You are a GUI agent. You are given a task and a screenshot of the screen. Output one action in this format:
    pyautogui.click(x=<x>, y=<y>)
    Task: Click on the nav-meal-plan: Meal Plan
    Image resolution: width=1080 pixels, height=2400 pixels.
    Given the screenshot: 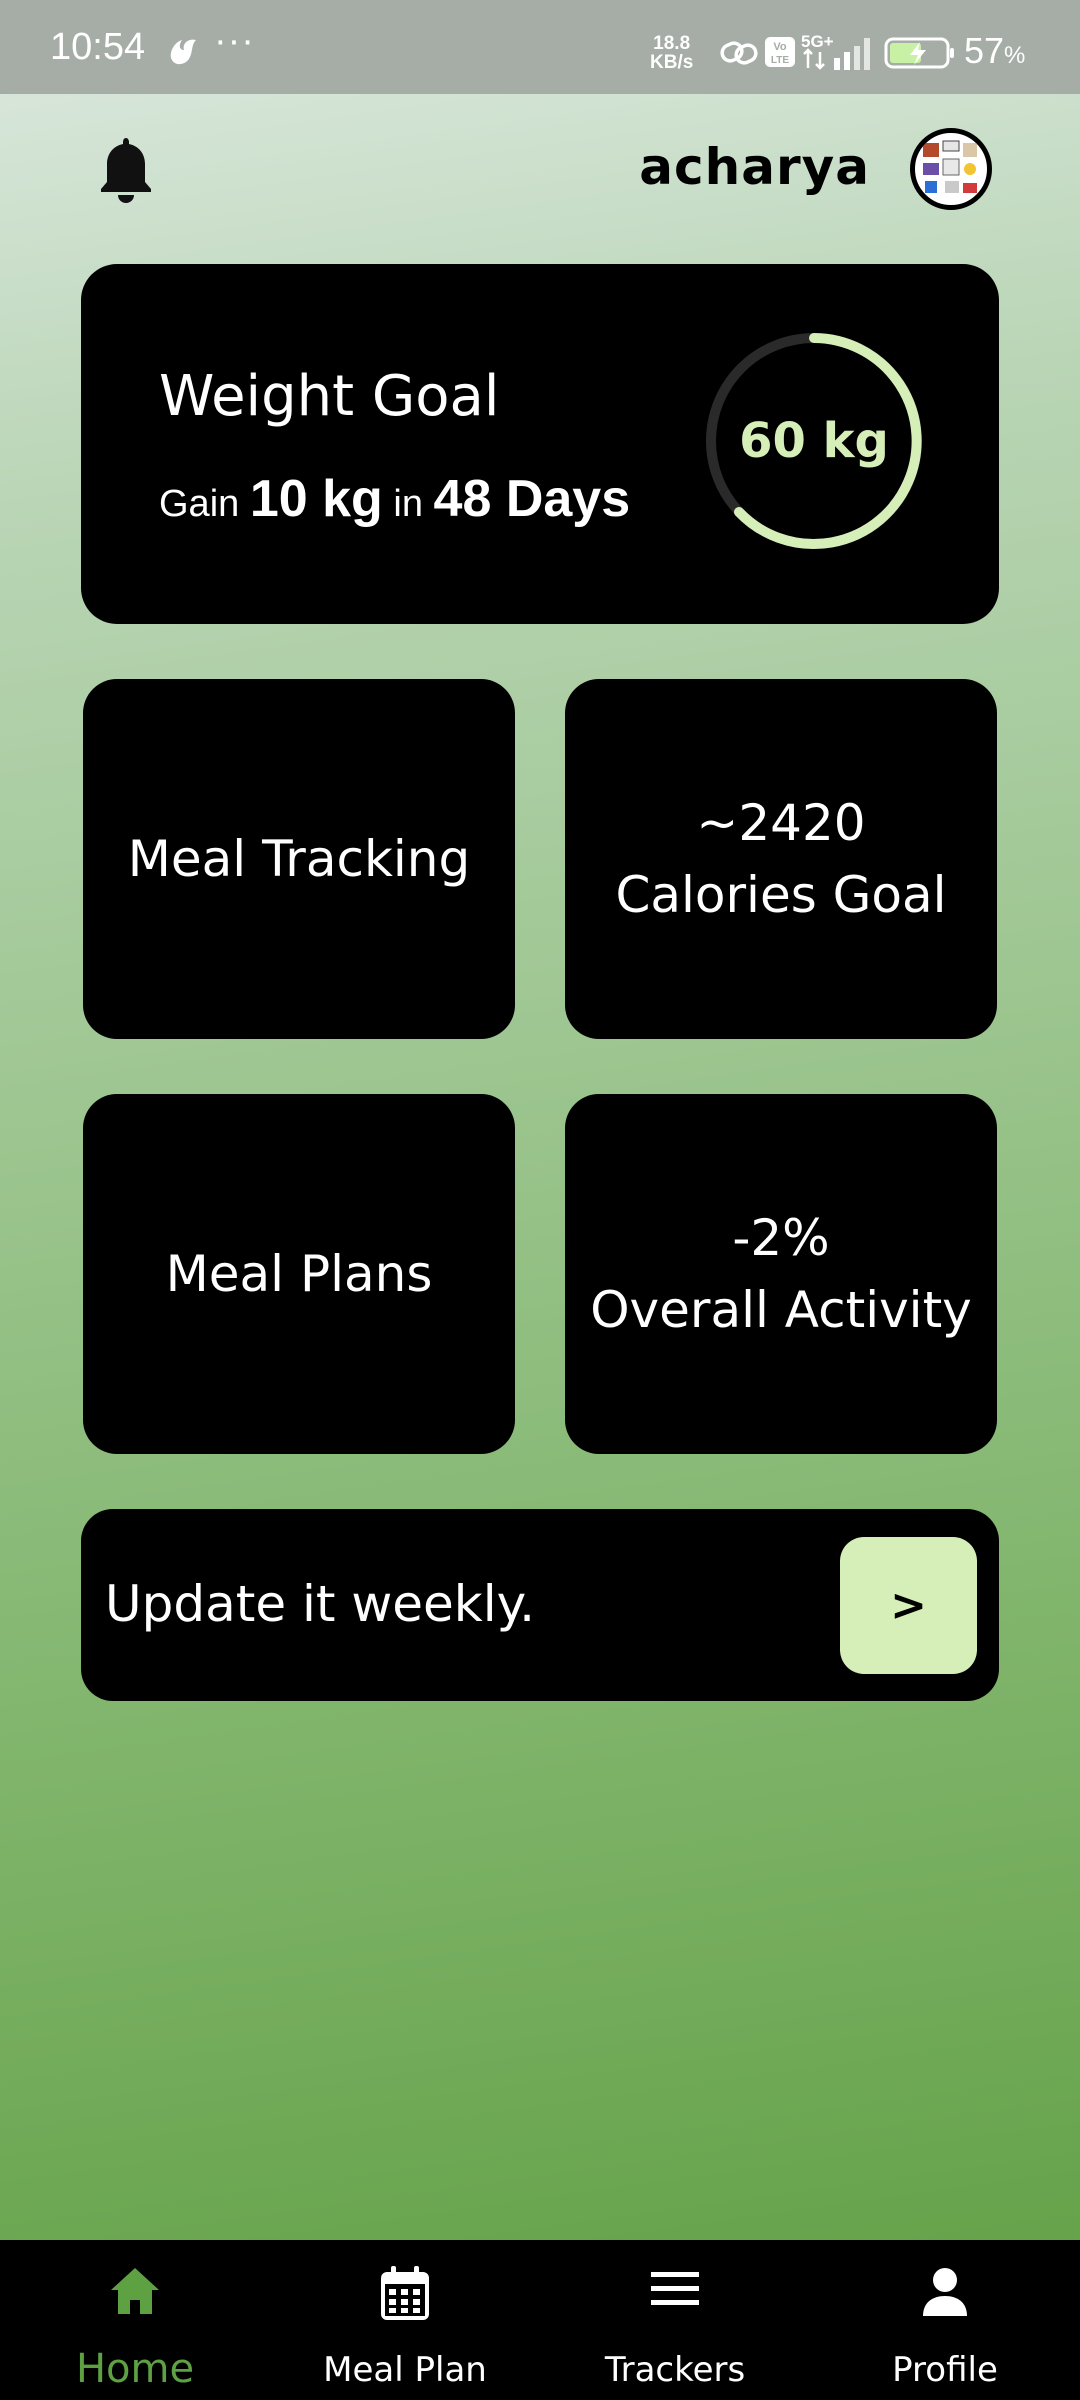 What is the action you would take?
    pyautogui.click(x=405, y=2320)
    